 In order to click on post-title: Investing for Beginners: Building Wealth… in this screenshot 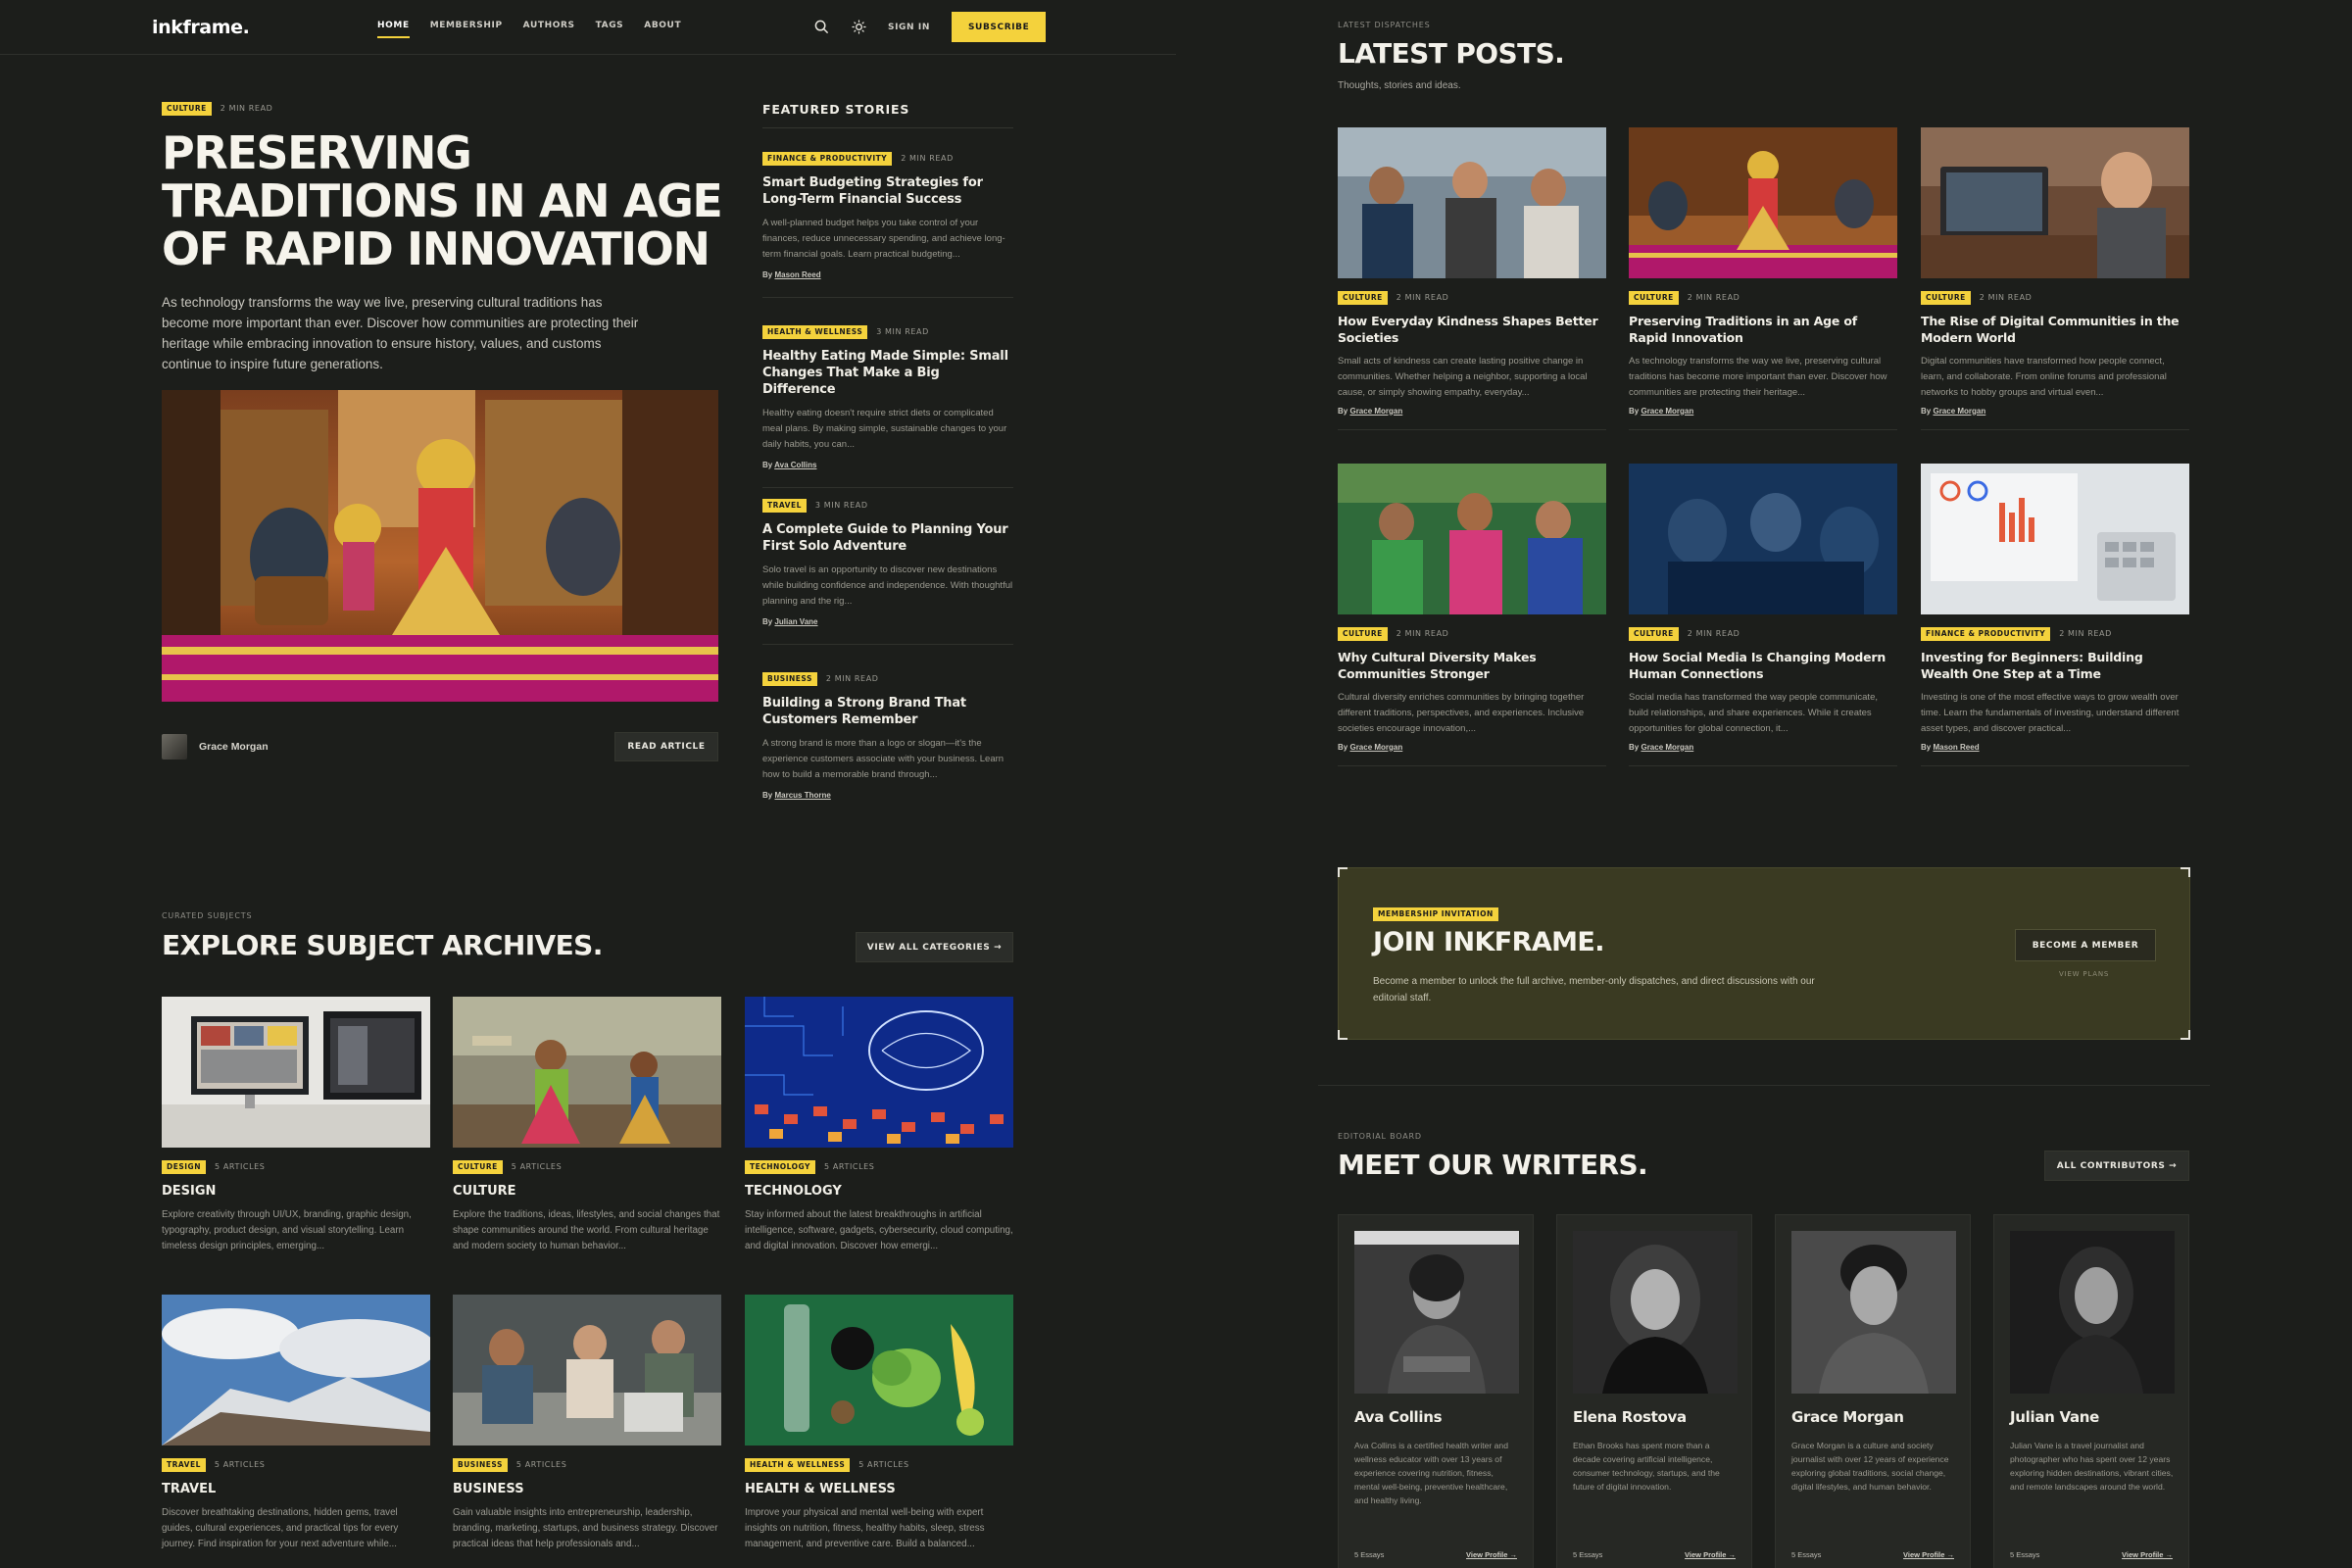, I will do `click(2055, 665)`.